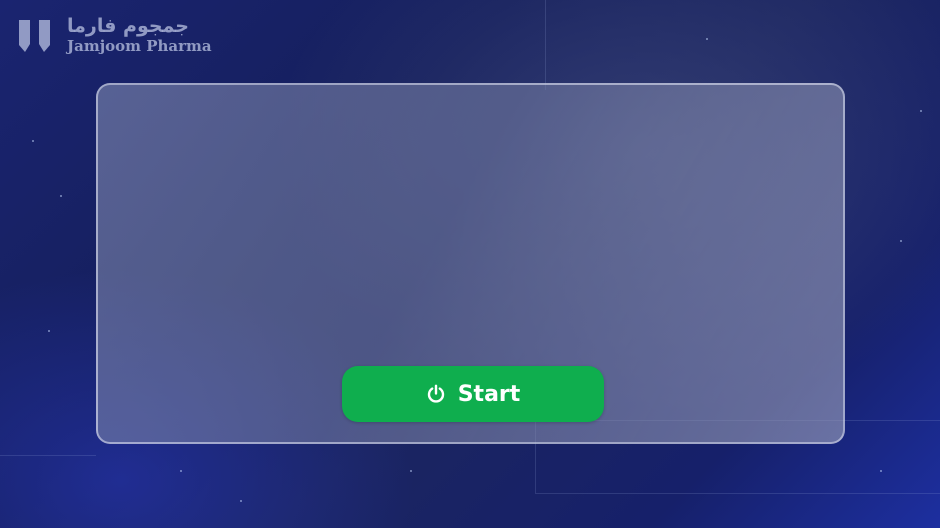 The image size is (940, 528). Describe the element at coordinates (139, 46) in the screenshot. I see `brand-name-english: Jamjoom Pharma` at that location.